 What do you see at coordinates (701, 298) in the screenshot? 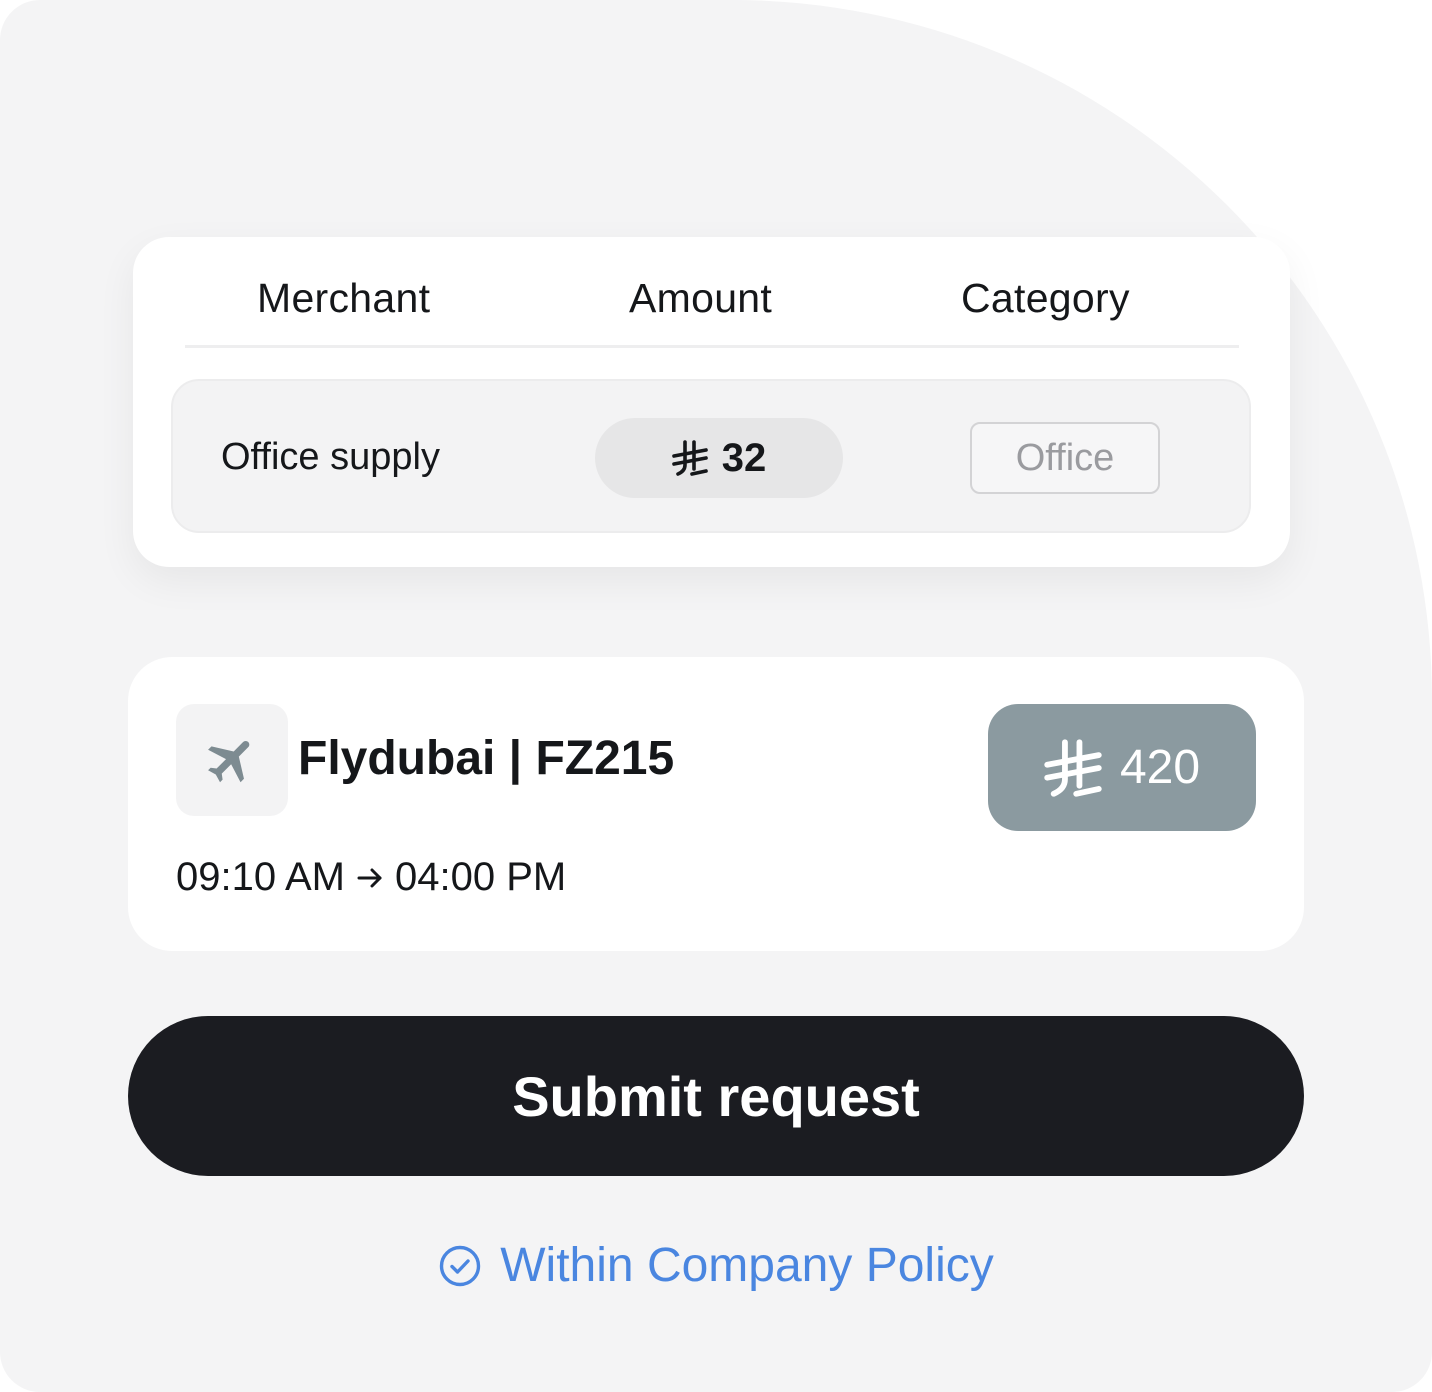
I see `column-header-amount: Amount` at bounding box center [701, 298].